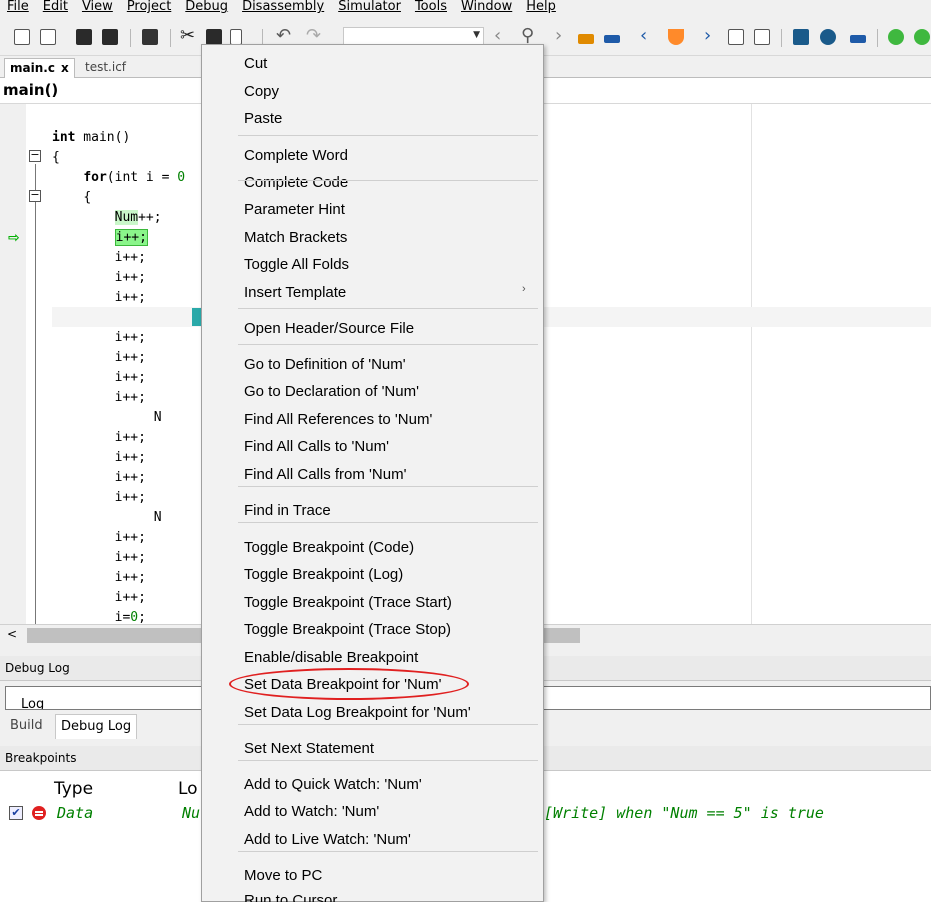  I want to click on bp-type: Data, so click(75, 813).